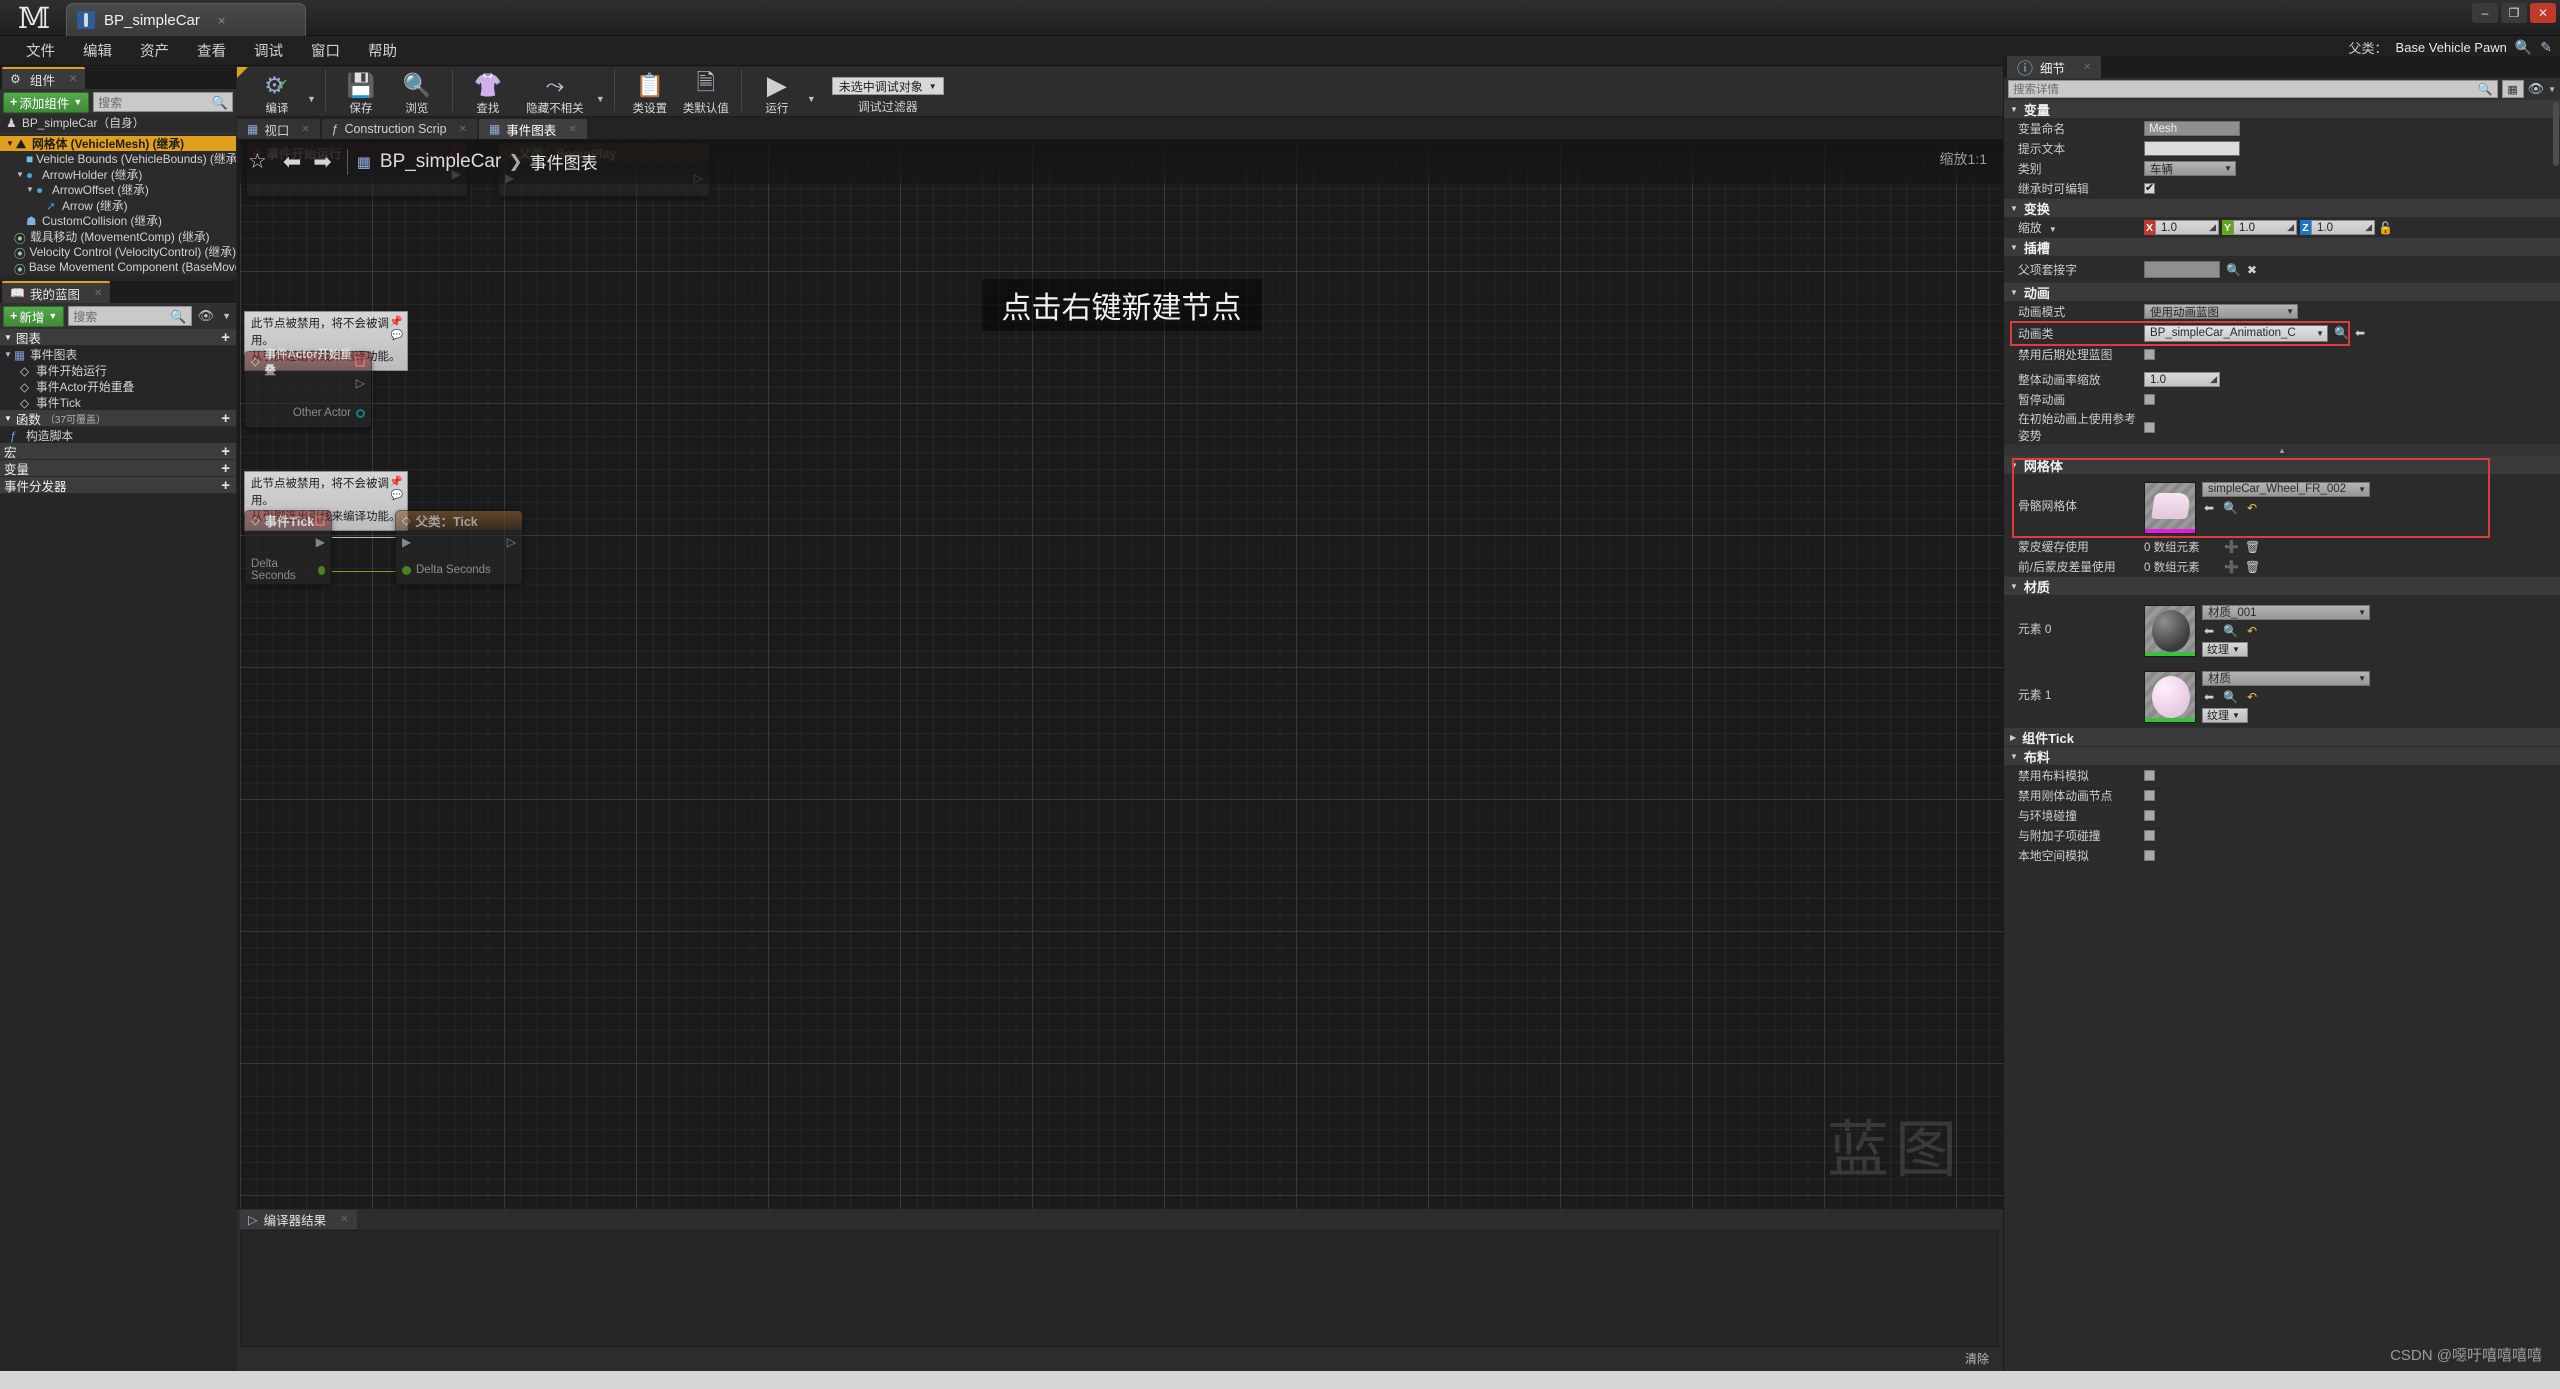 The width and height of the screenshot is (2560, 1389). What do you see at coordinates (268, 50) in the screenshot?
I see `menu-item-debug: 调试` at bounding box center [268, 50].